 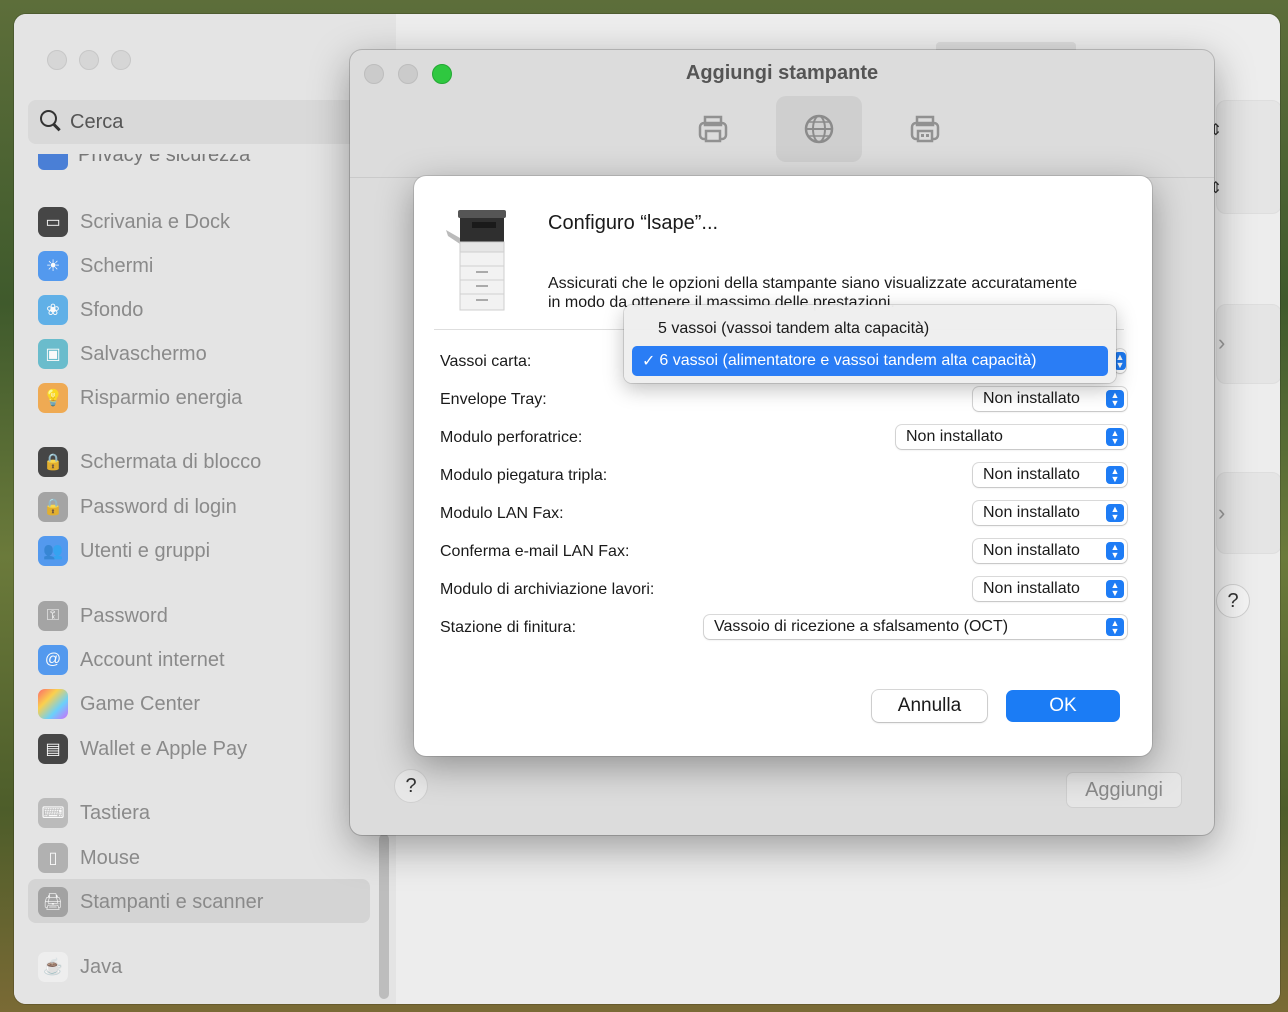 I want to click on lan-fax-email-popup: Non installato ▲ ▼, so click(x=1050, y=551).